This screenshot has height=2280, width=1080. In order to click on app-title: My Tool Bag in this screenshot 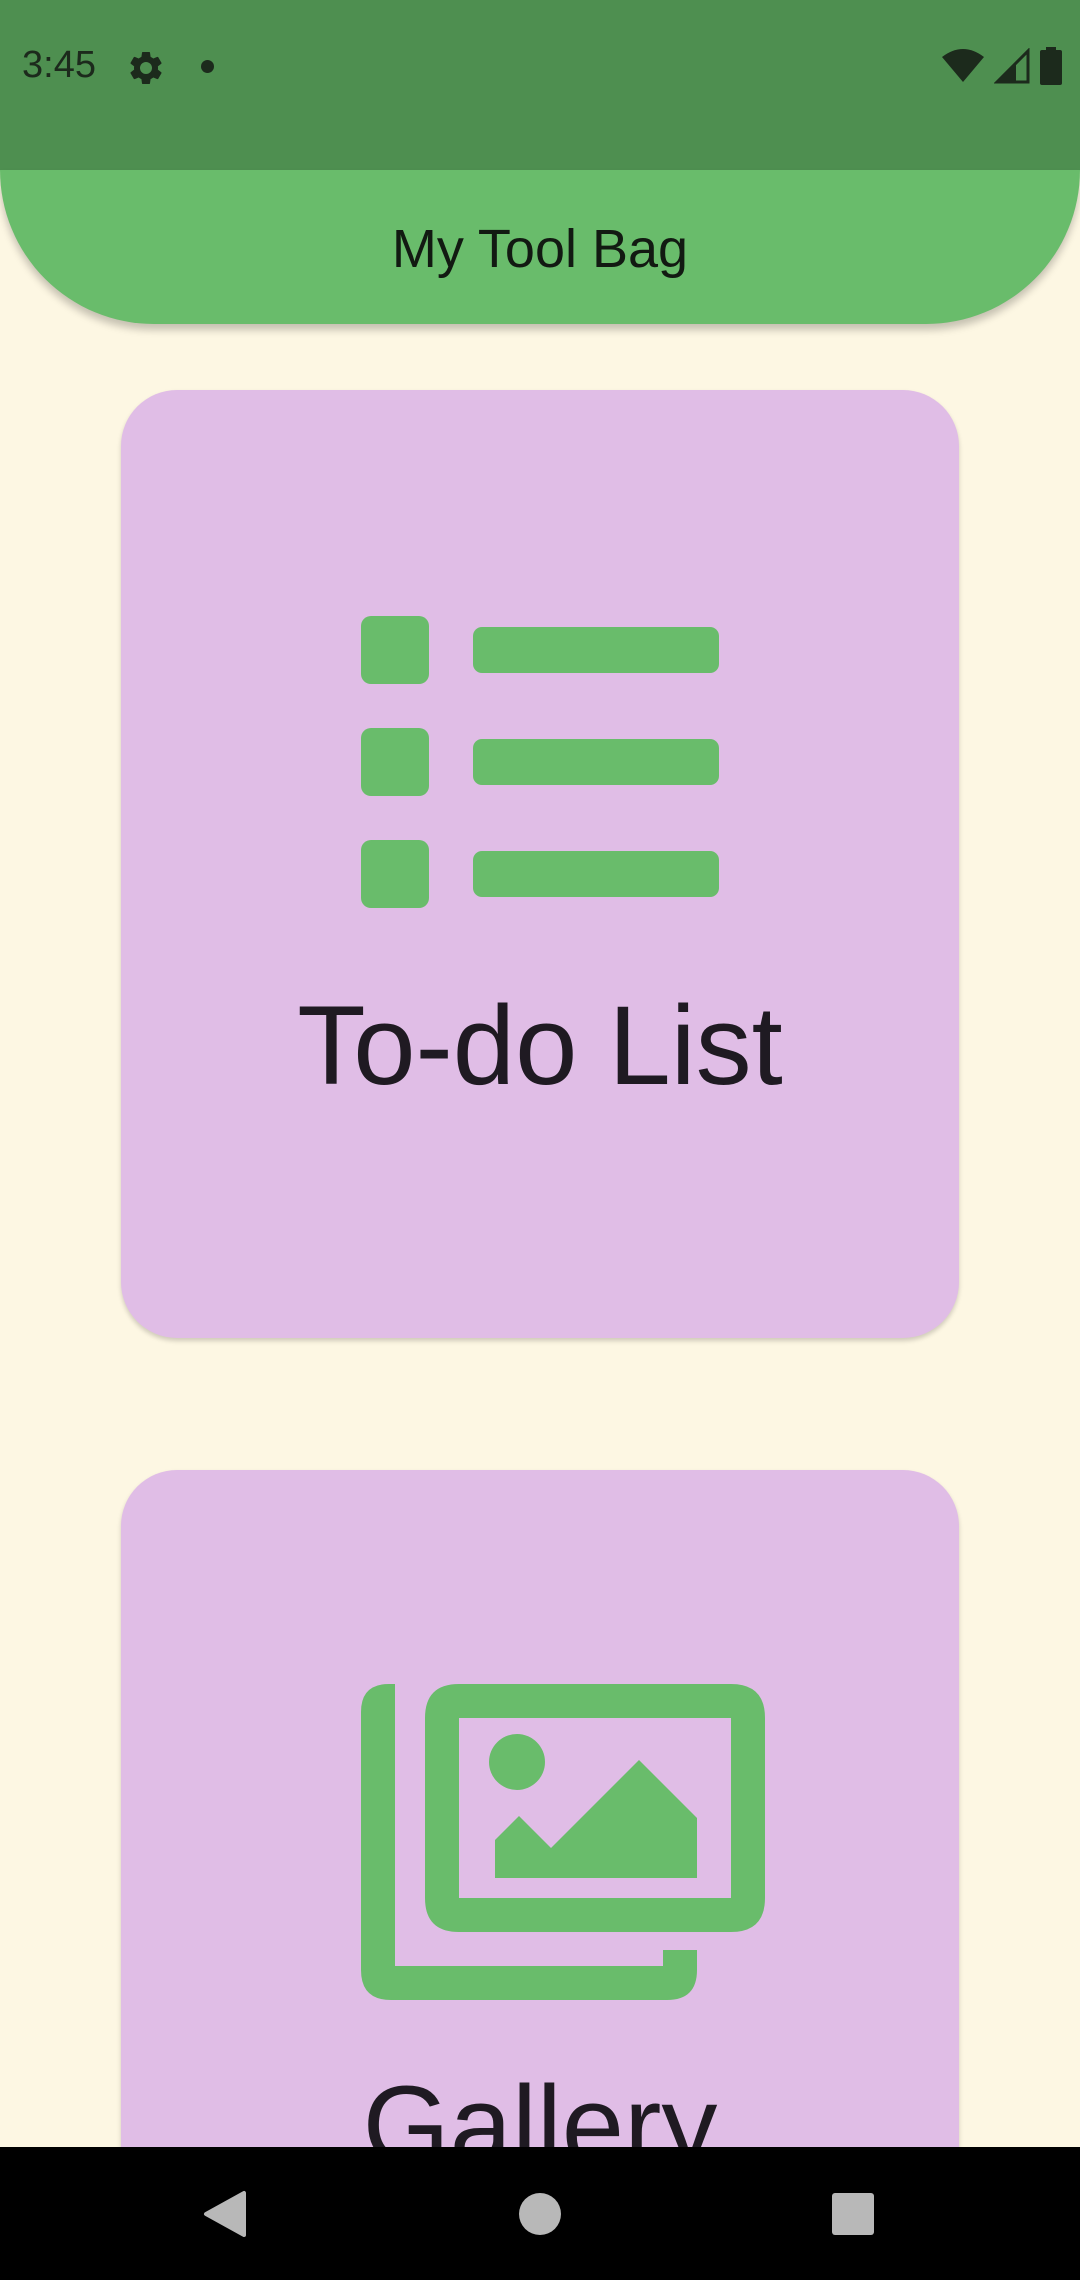, I will do `click(540, 249)`.